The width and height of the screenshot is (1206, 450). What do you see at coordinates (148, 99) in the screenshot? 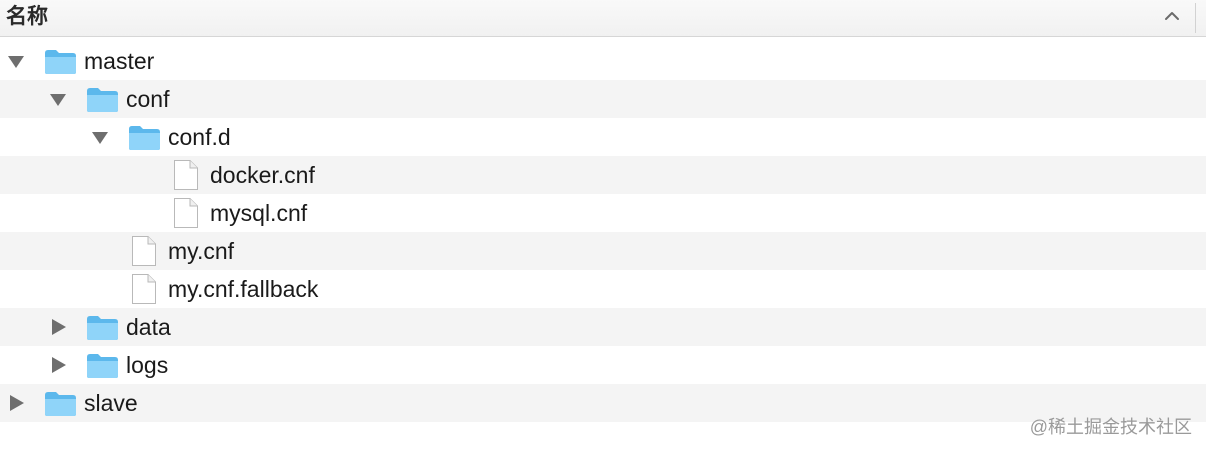
I see `tree-item-label: conf` at bounding box center [148, 99].